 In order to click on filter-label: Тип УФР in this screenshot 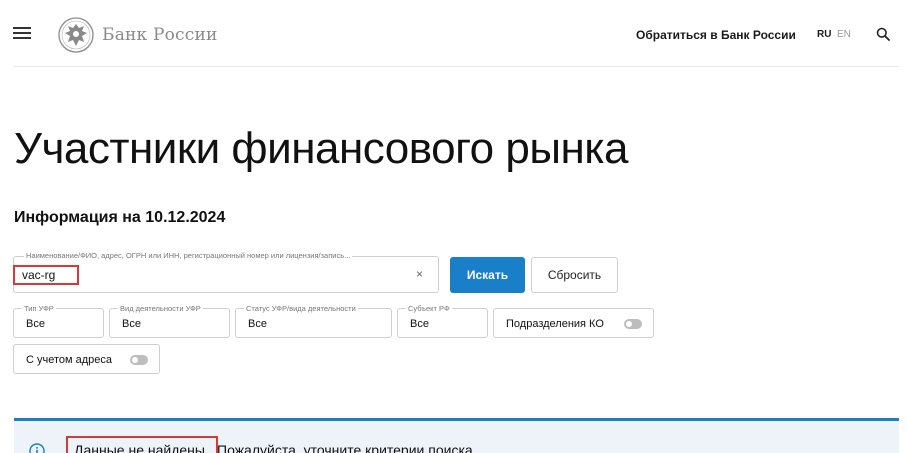, I will do `click(39, 308)`.